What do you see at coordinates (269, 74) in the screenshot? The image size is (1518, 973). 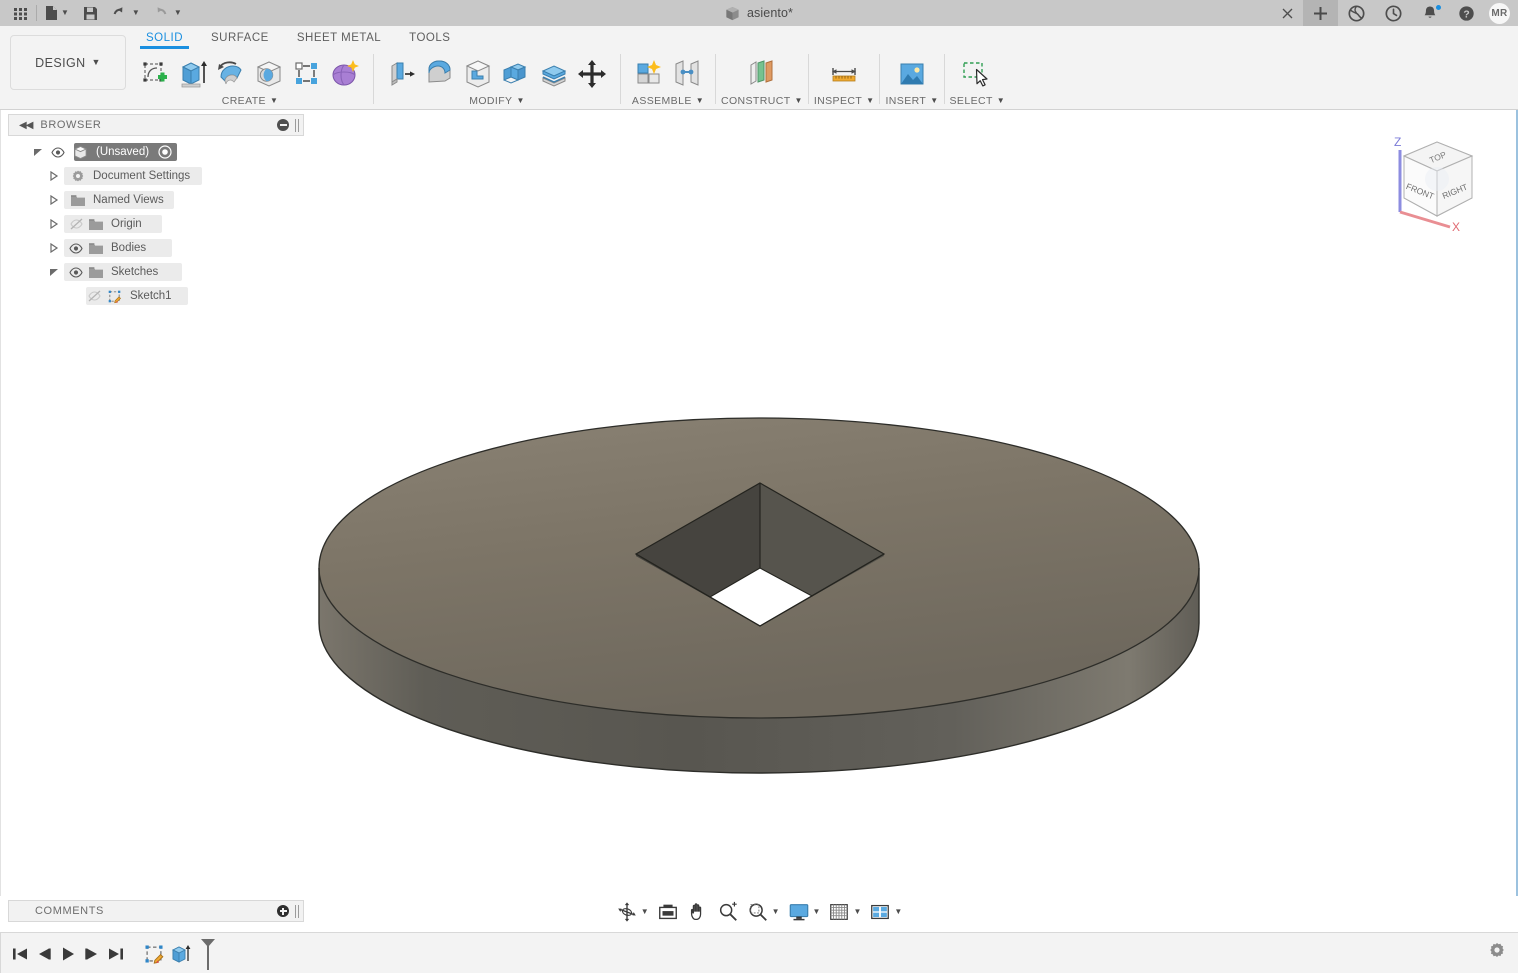 I see `sphere-button` at bounding box center [269, 74].